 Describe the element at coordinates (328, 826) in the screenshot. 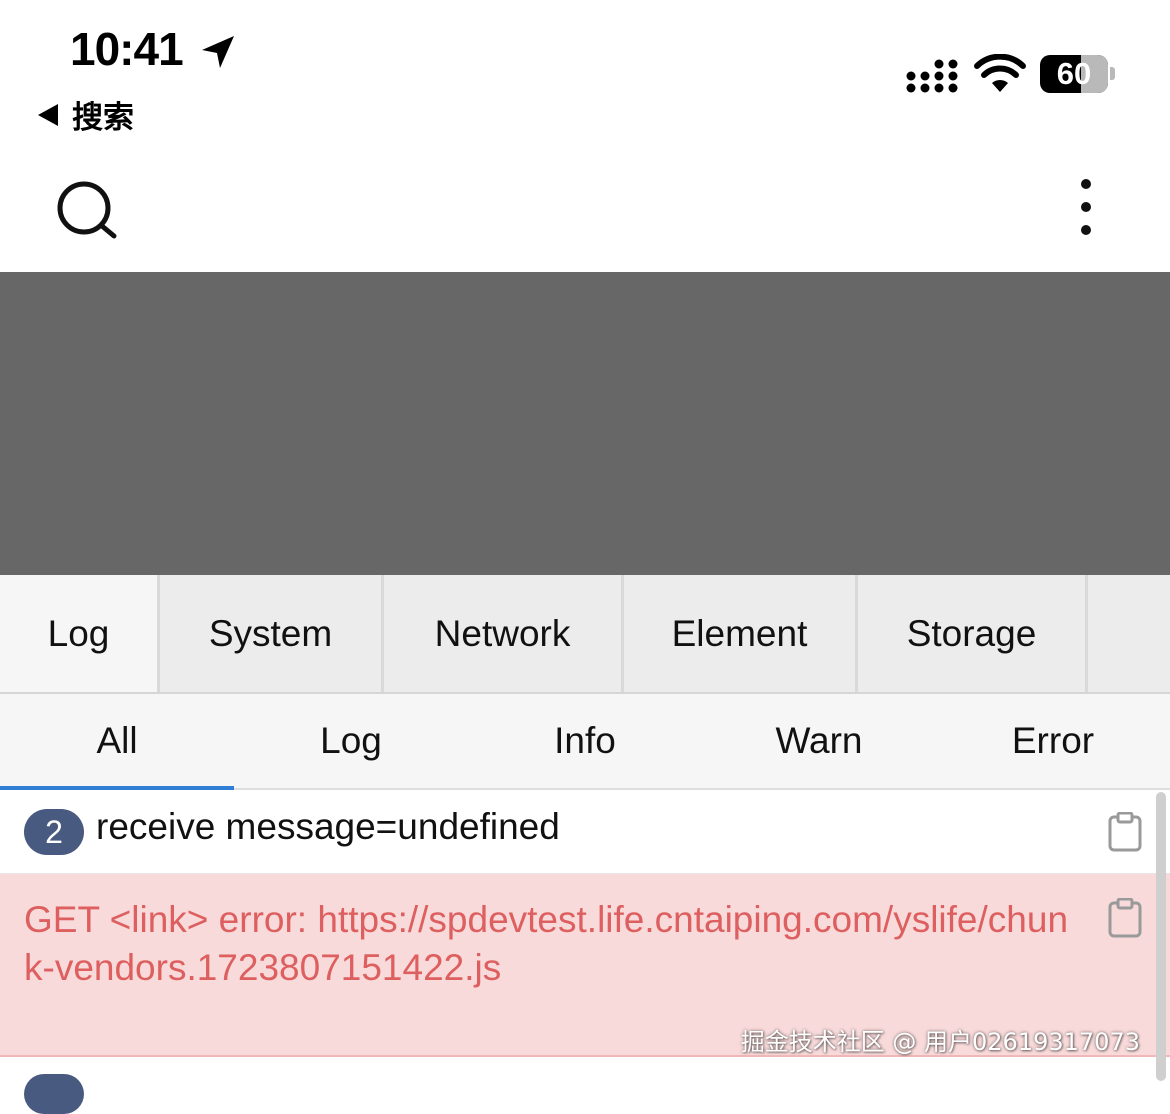

I see `log-message: receive message=undefined` at that location.